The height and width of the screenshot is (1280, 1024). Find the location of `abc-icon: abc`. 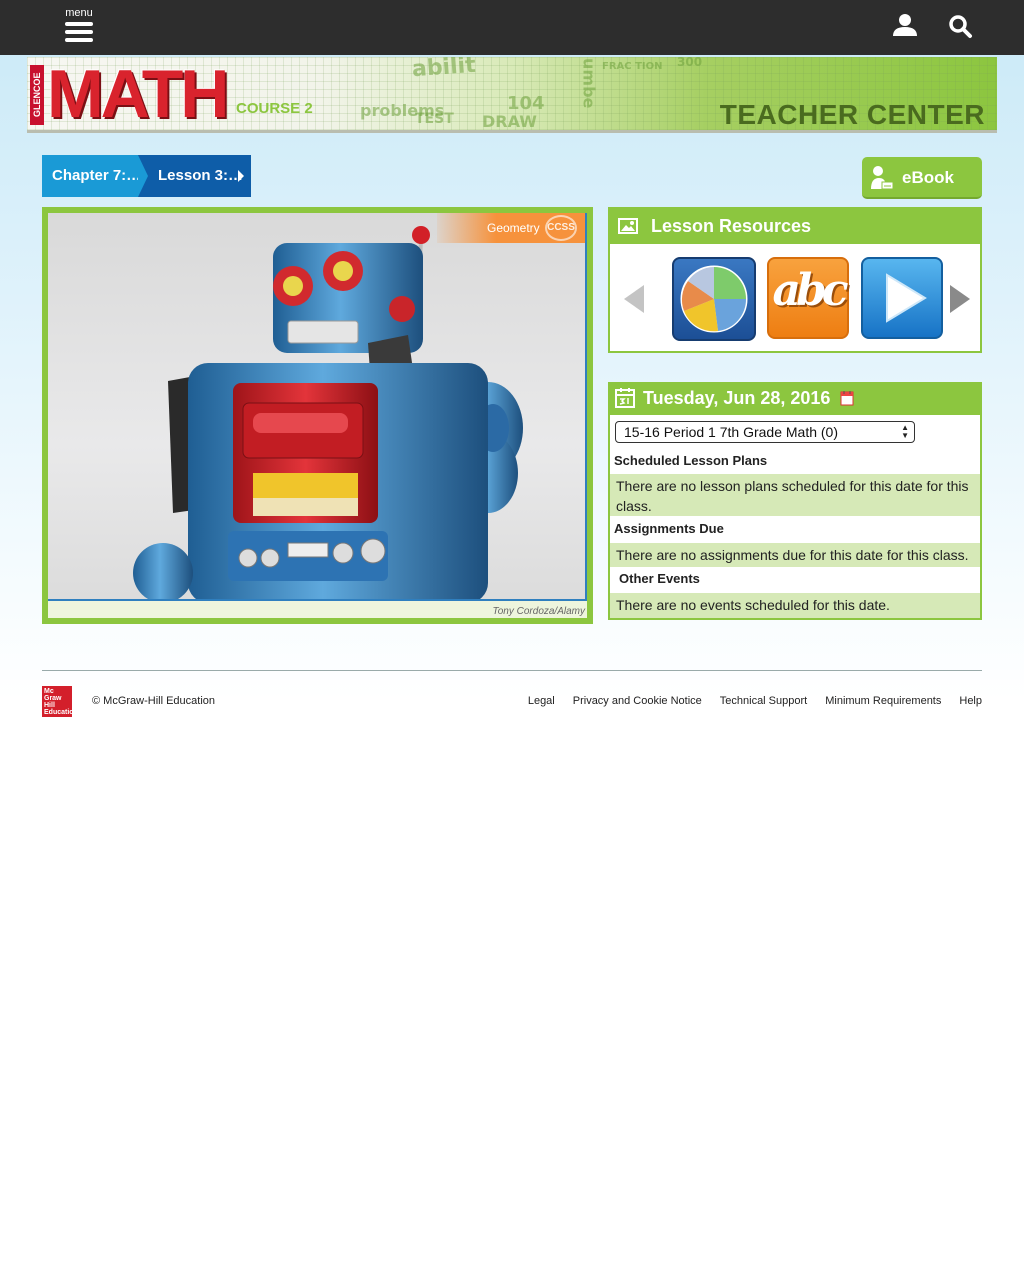

abc-icon: abc is located at coordinates (810, 290).